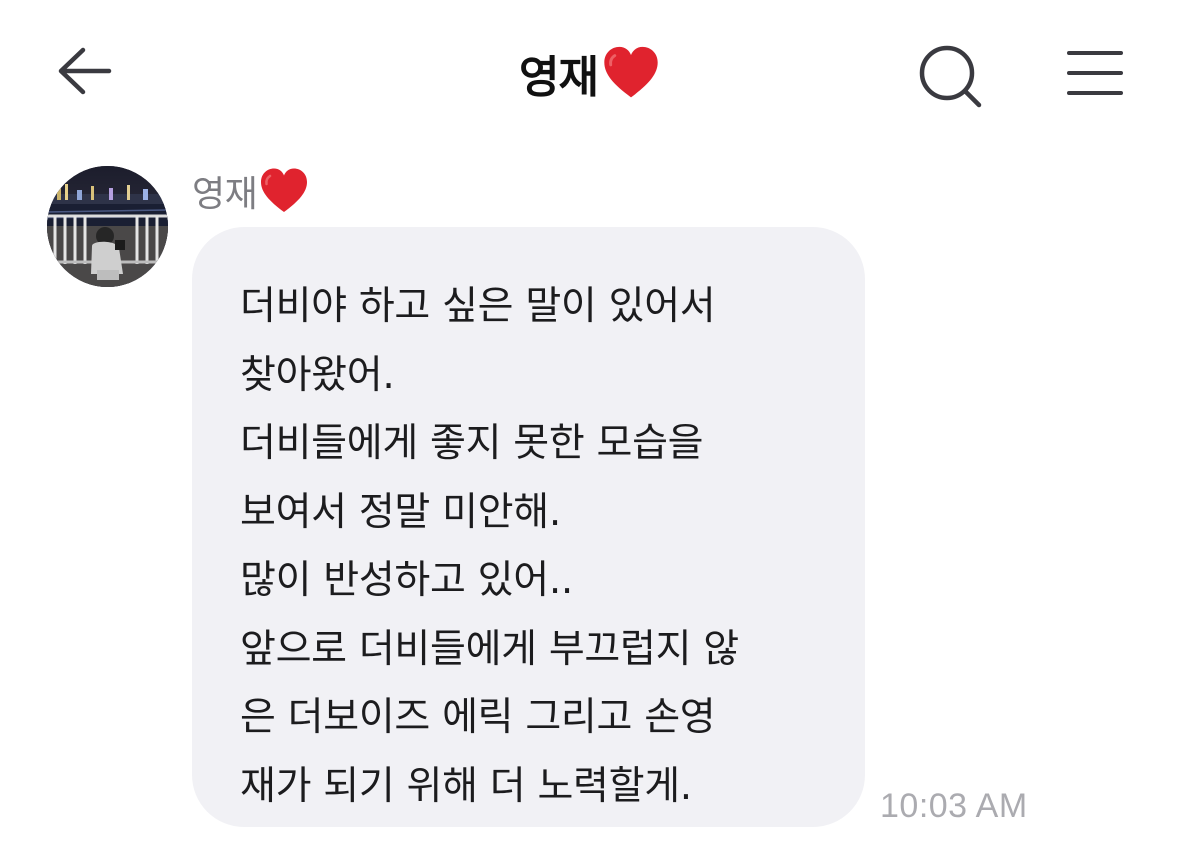  I want to click on message-line: 재가 되기 위해 더 노력할게., so click(466, 786).